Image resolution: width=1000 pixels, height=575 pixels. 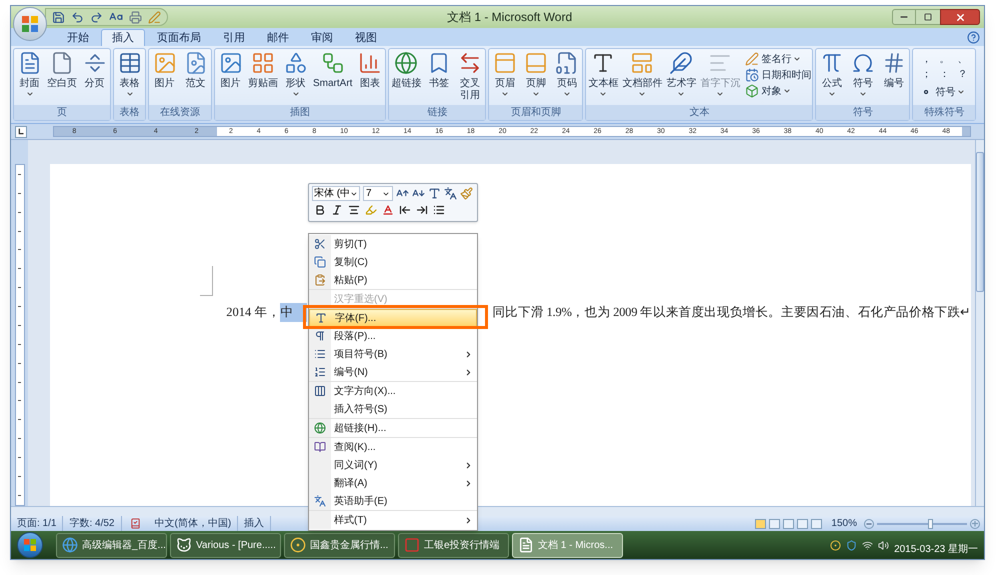 I want to click on menu-item: 插入符号(S), so click(x=393, y=409).